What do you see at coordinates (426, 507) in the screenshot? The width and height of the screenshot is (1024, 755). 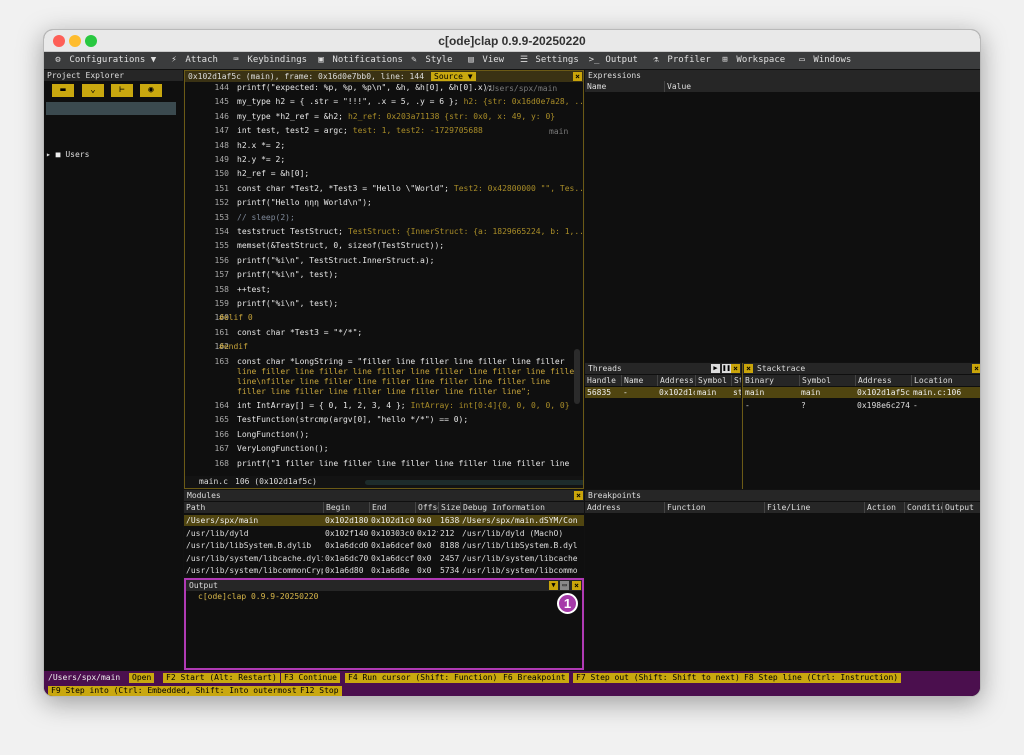 I see `column-offset: Offse` at bounding box center [426, 507].